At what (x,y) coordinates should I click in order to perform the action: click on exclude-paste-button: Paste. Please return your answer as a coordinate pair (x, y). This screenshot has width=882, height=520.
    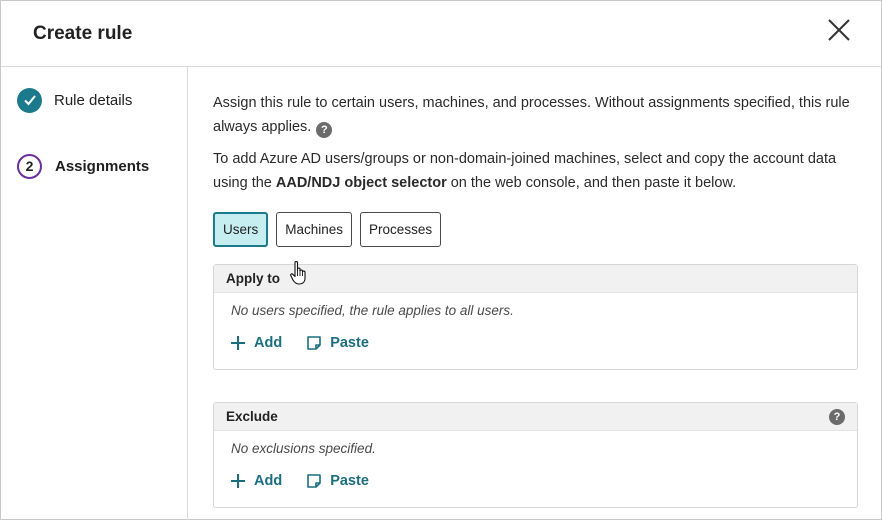
    Looking at the image, I should click on (337, 481).